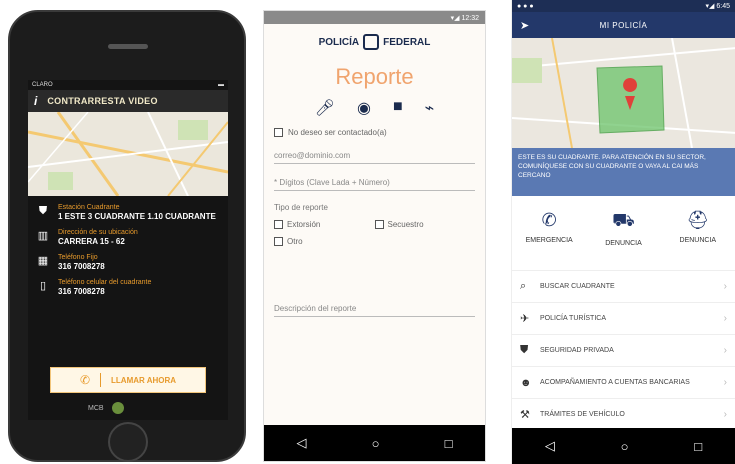 This screenshot has width=735, height=464. I want to click on home-button, so click(128, 442).